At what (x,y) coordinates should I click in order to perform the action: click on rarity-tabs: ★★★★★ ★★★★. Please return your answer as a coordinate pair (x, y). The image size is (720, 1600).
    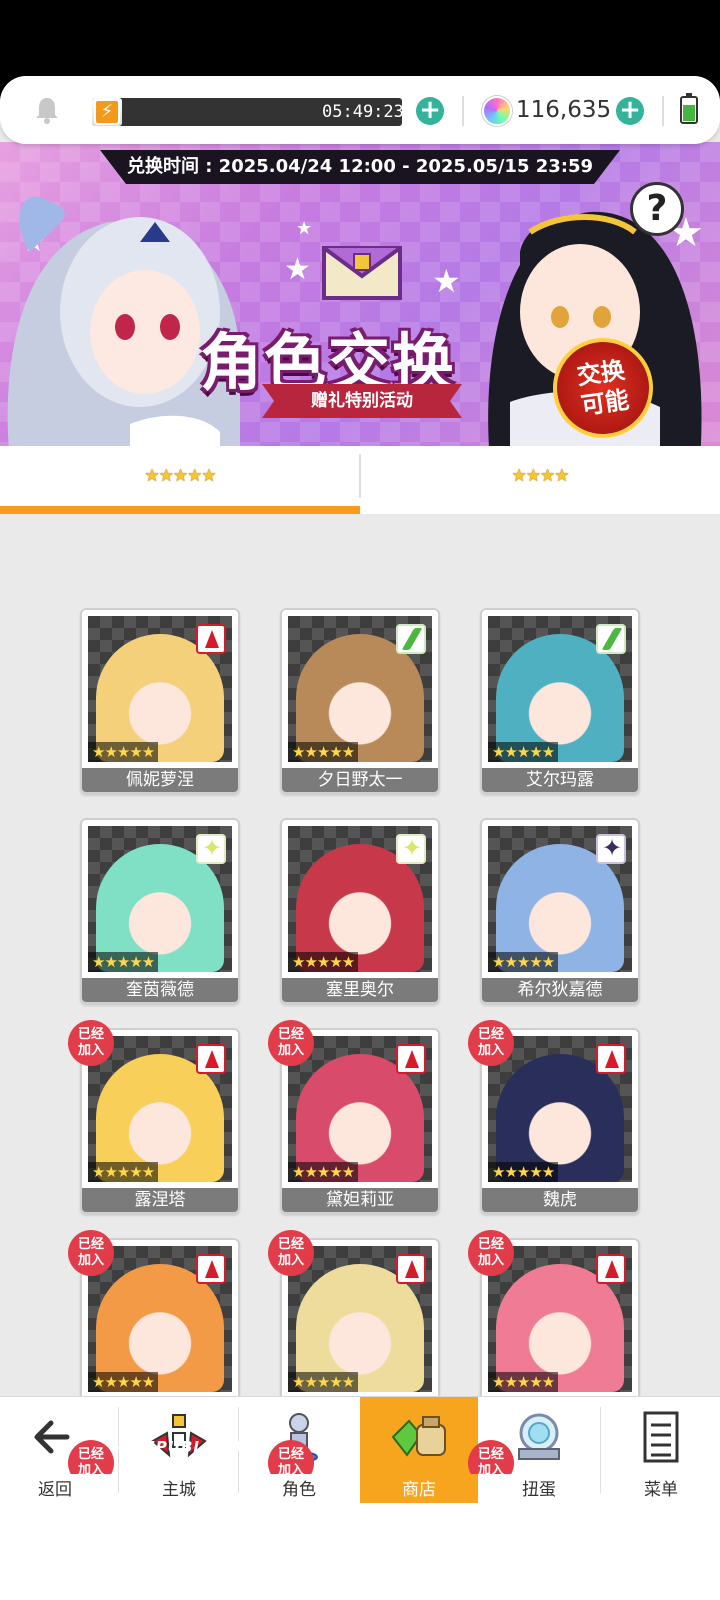
    Looking at the image, I should click on (360, 480).